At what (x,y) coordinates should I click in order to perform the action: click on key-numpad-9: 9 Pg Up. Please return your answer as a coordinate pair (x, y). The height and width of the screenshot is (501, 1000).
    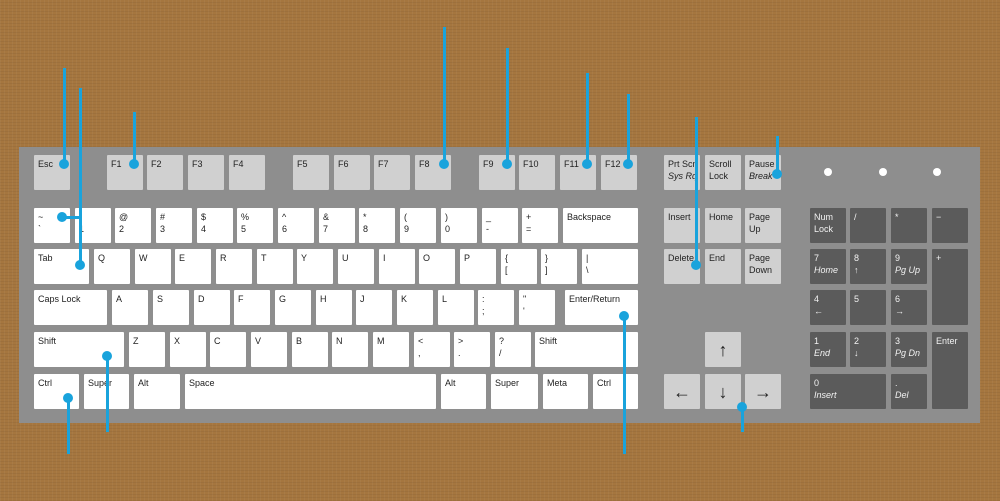
    Looking at the image, I should click on (909, 266).